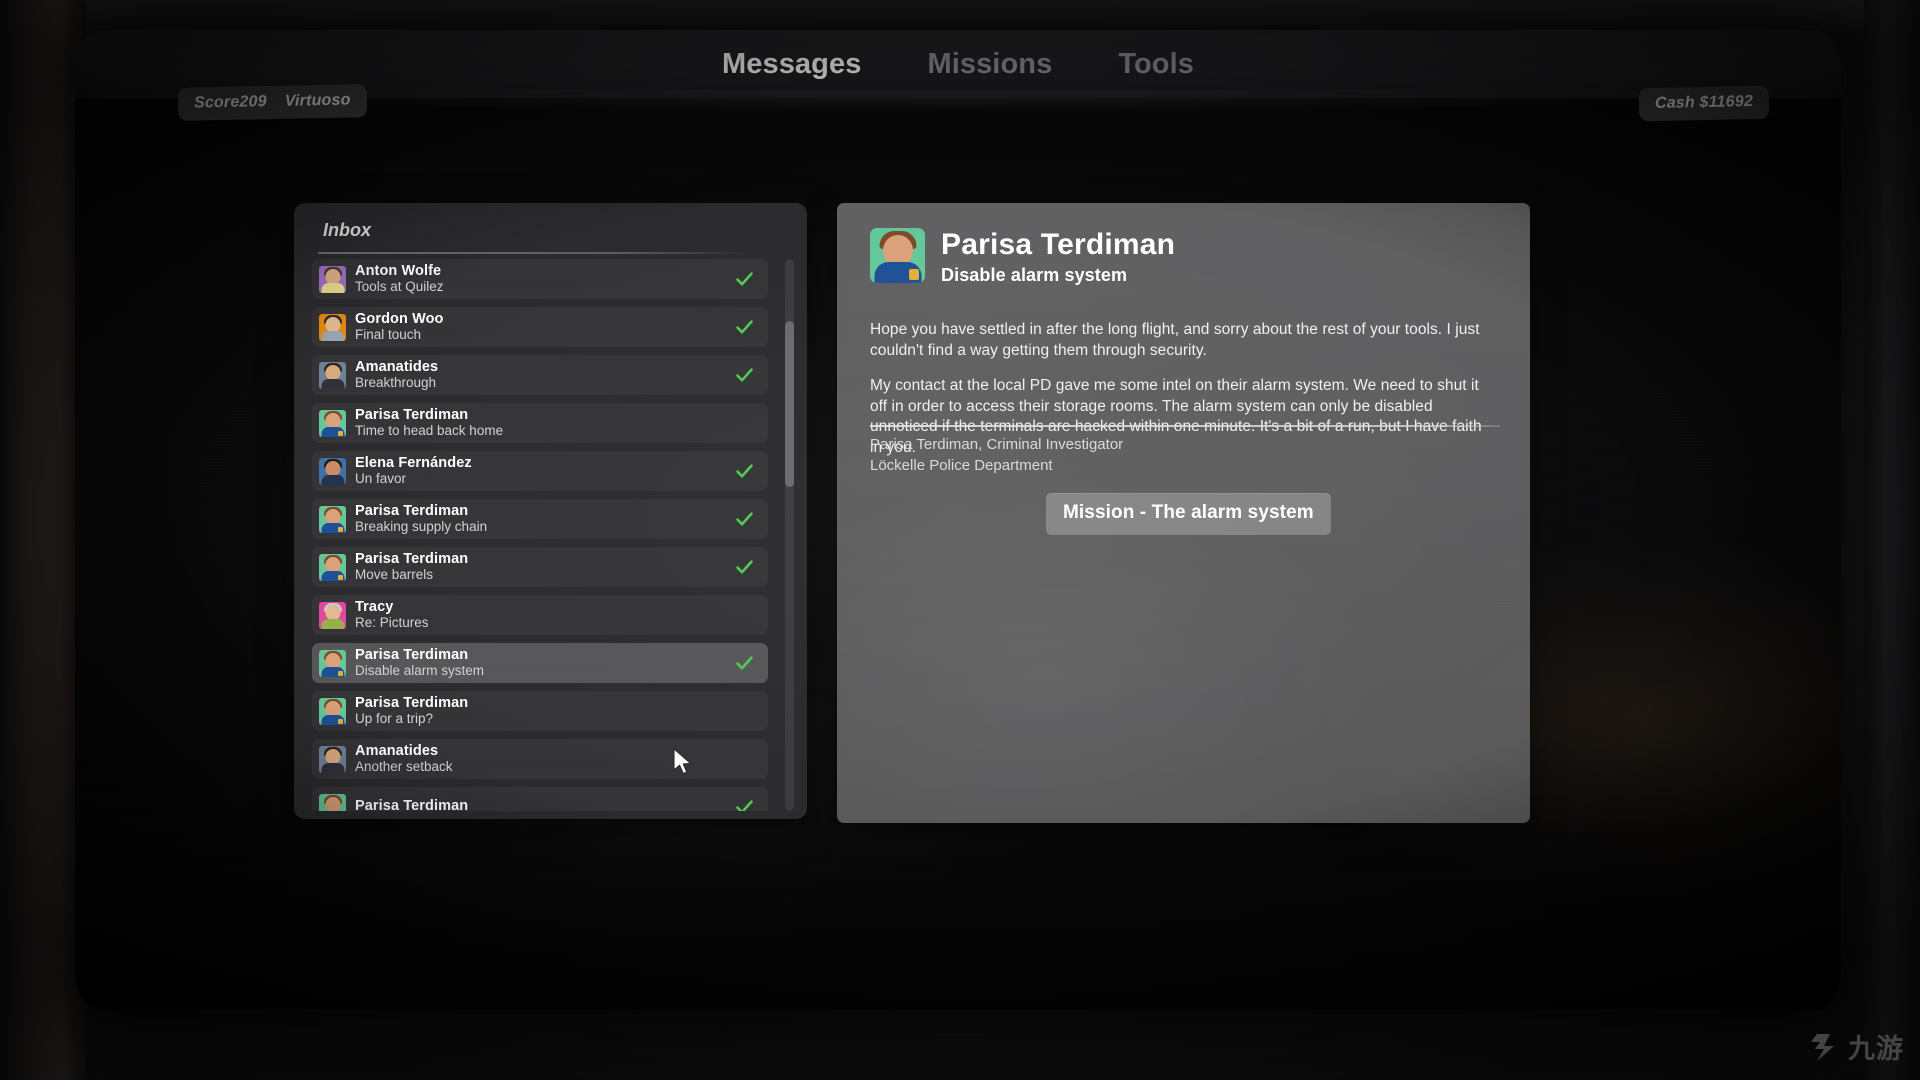 The height and width of the screenshot is (1080, 1920). What do you see at coordinates (989, 64) in the screenshot?
I see `tab-missions: Missions` at bounding box center [989, 64].